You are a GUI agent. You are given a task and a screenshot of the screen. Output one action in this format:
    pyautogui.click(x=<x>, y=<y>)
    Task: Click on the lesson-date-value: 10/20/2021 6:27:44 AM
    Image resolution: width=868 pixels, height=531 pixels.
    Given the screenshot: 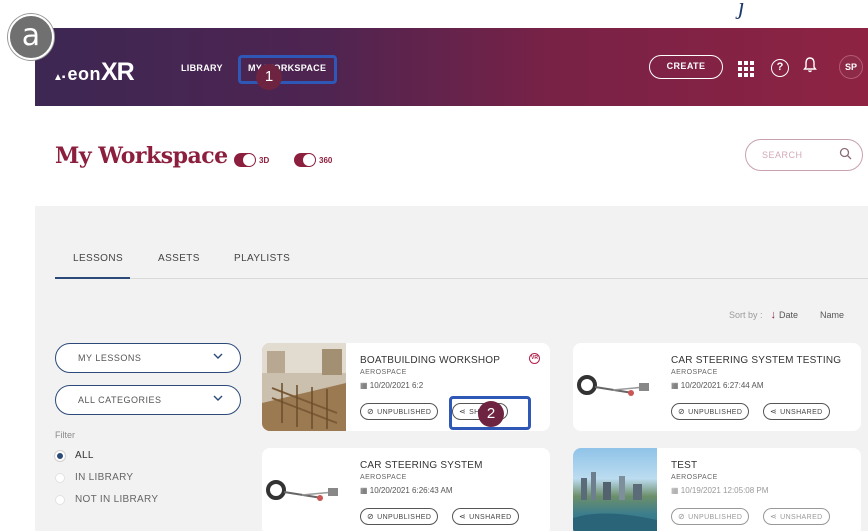 What is the action you would take?
    pyautogui.click(x=722, y=385)
    